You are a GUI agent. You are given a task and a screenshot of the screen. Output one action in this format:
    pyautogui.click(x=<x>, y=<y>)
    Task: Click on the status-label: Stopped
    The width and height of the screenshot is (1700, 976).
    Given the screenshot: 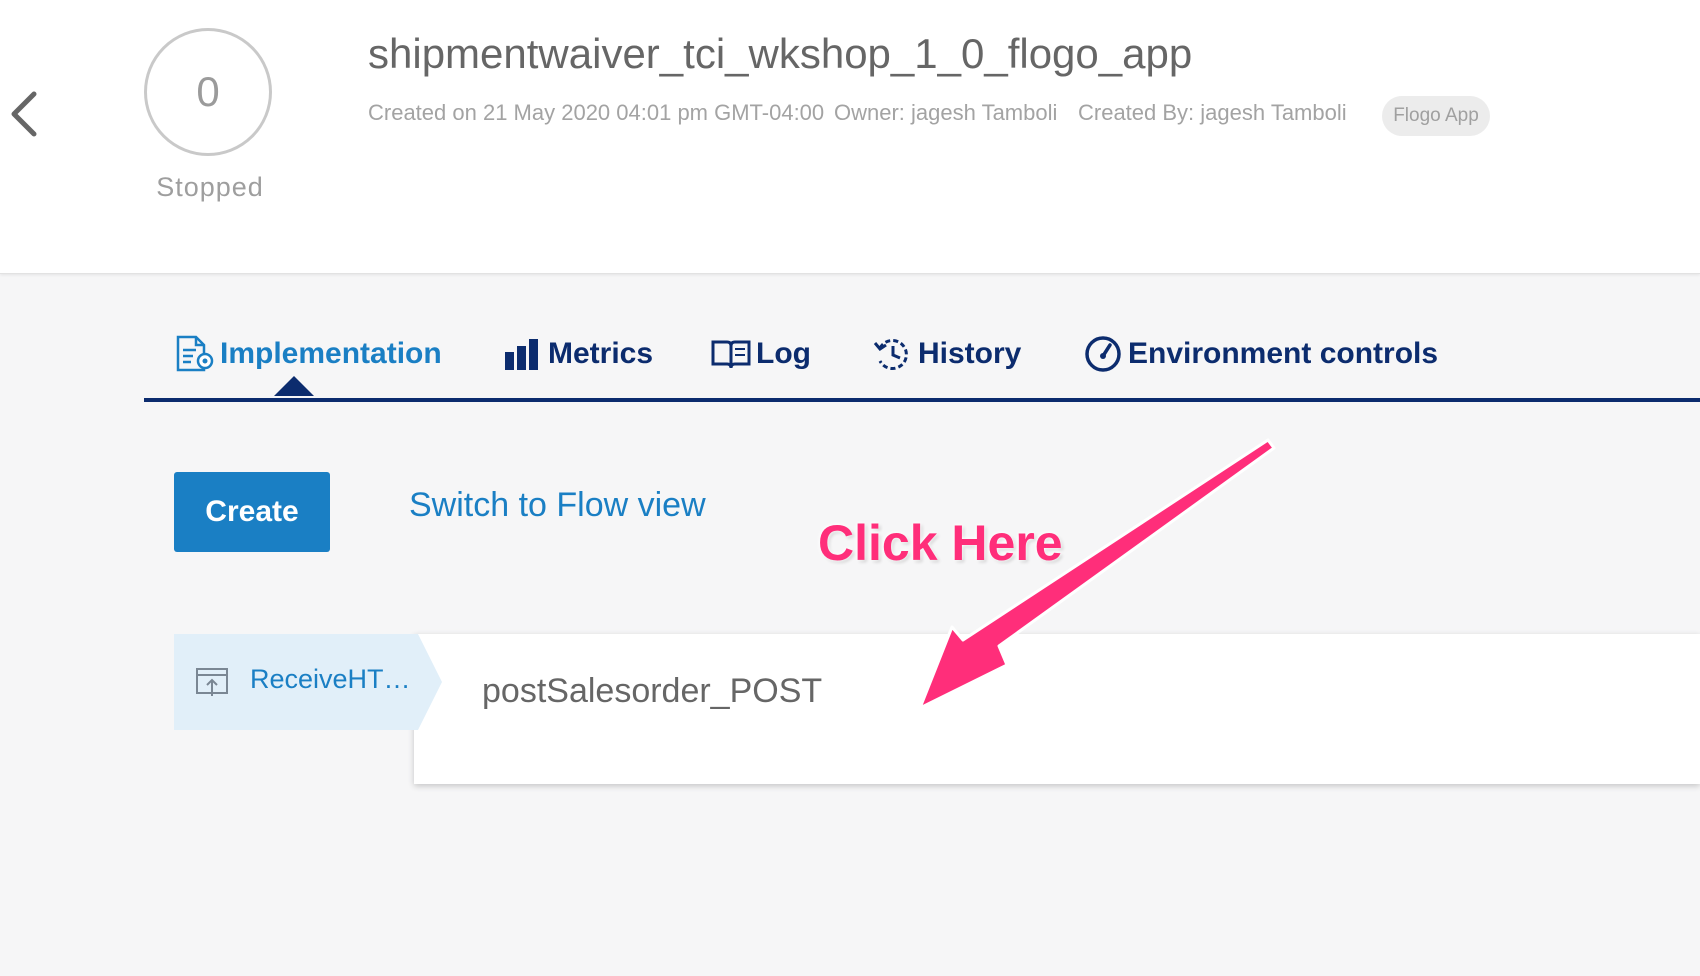 What is the action you would take?
    pyautogui.click(x=210, y=187)
    